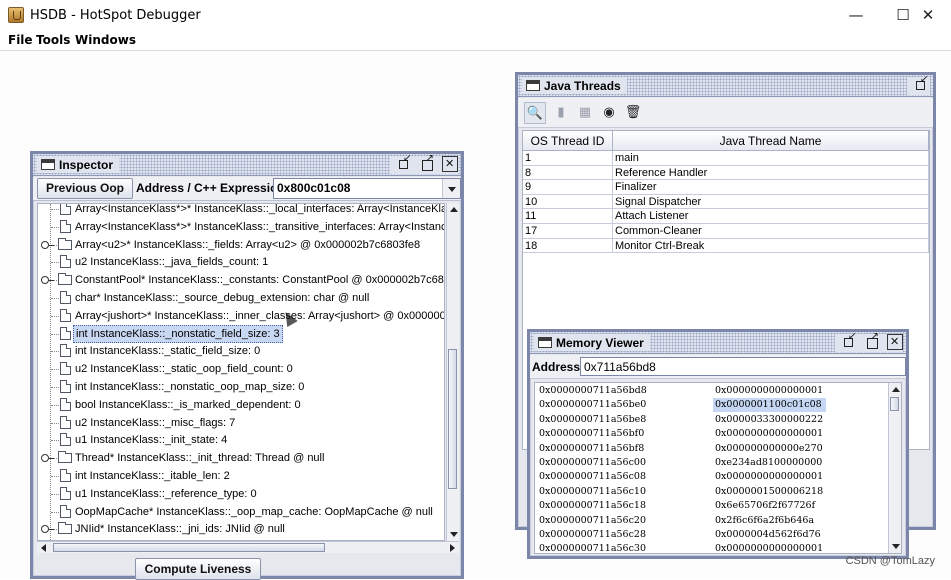 The image size is (951, 580). I want to click on memory-value: 0xe234ad8100000000, so click(769, 462).